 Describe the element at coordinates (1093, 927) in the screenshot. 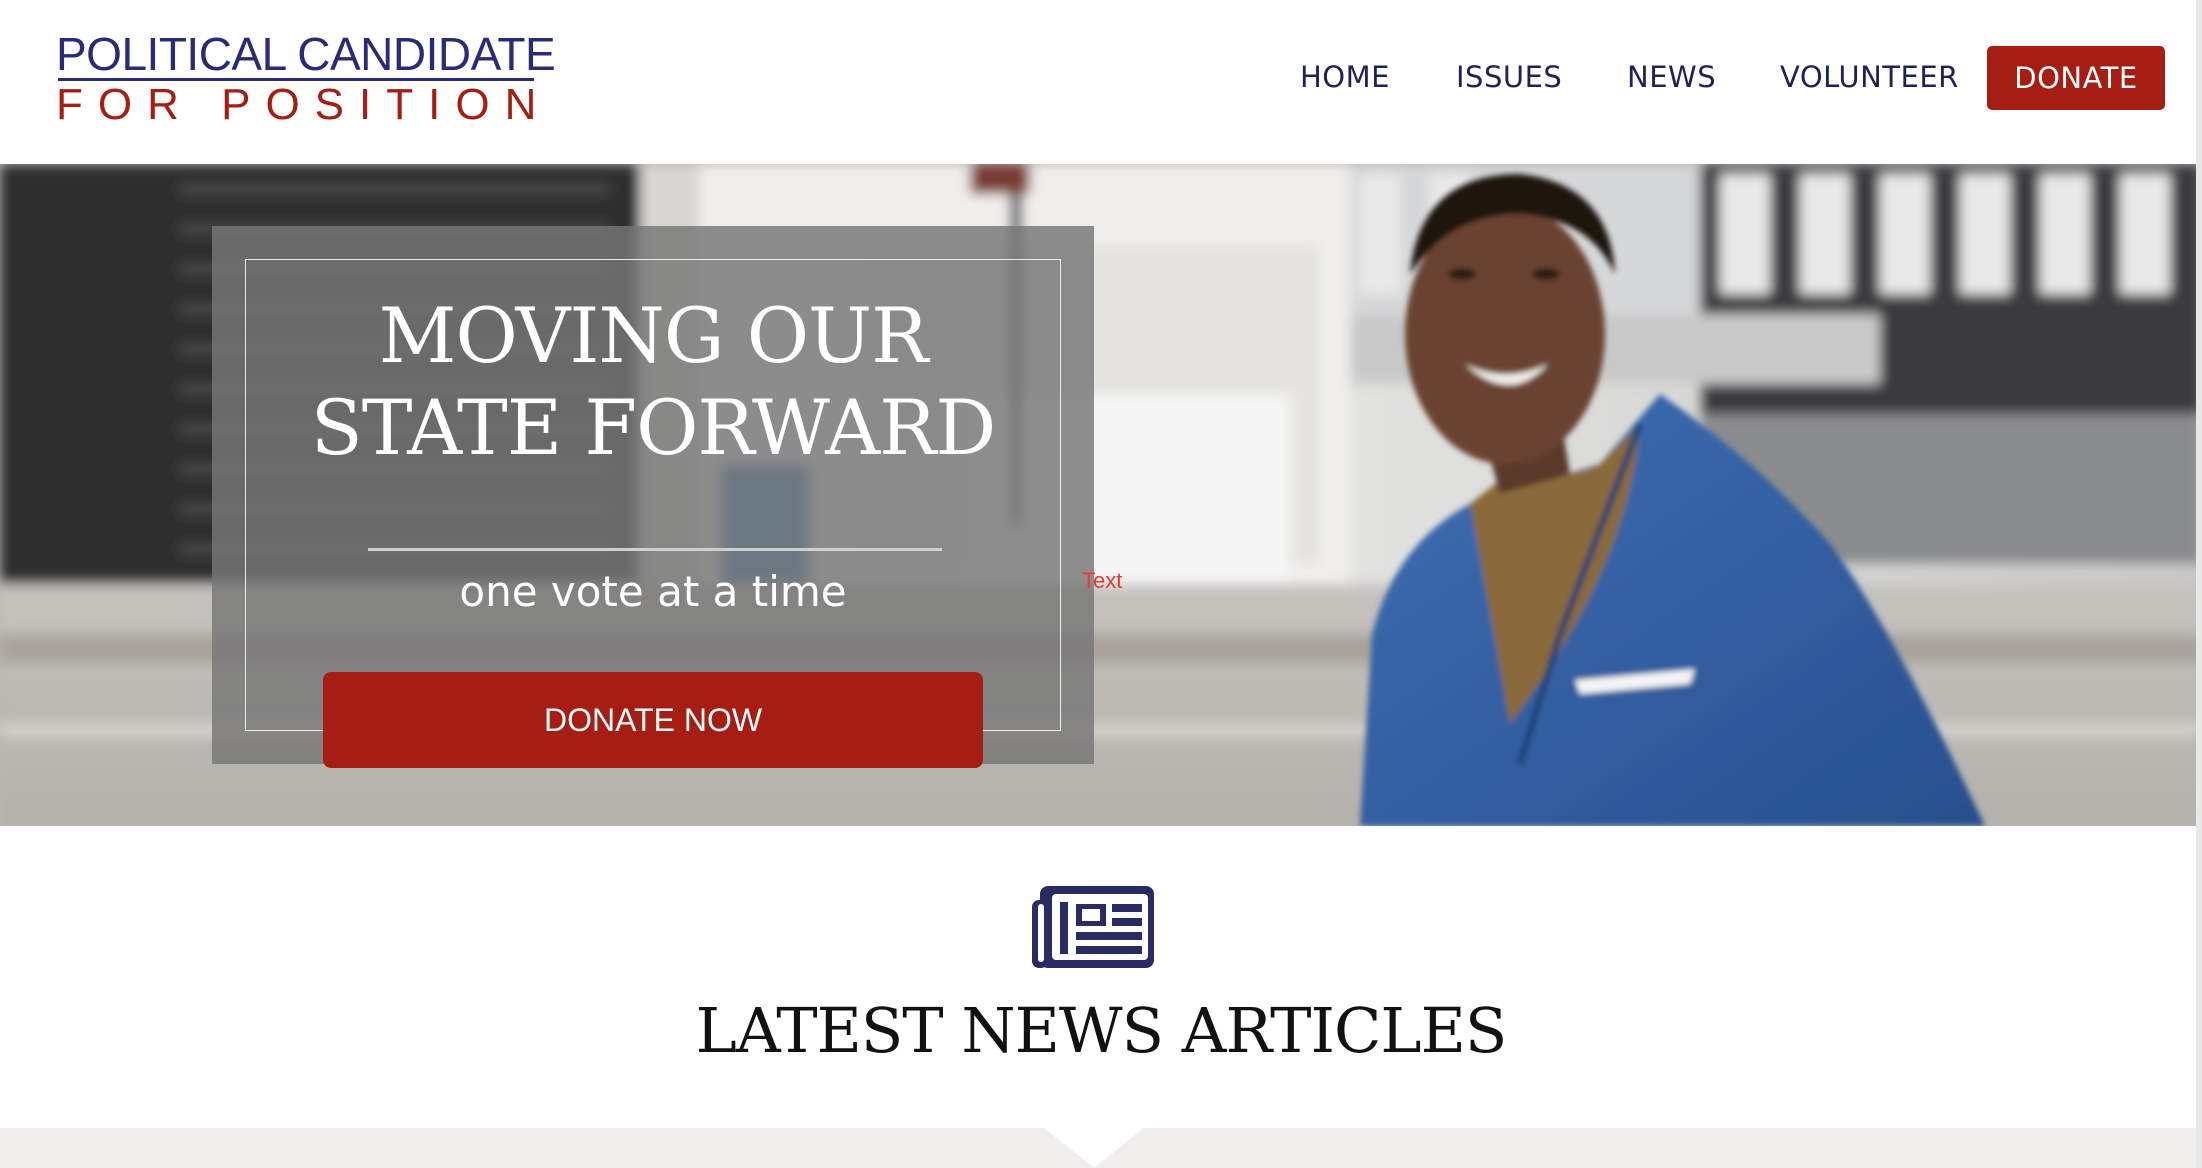

I see `newspaper-icon` at that location.